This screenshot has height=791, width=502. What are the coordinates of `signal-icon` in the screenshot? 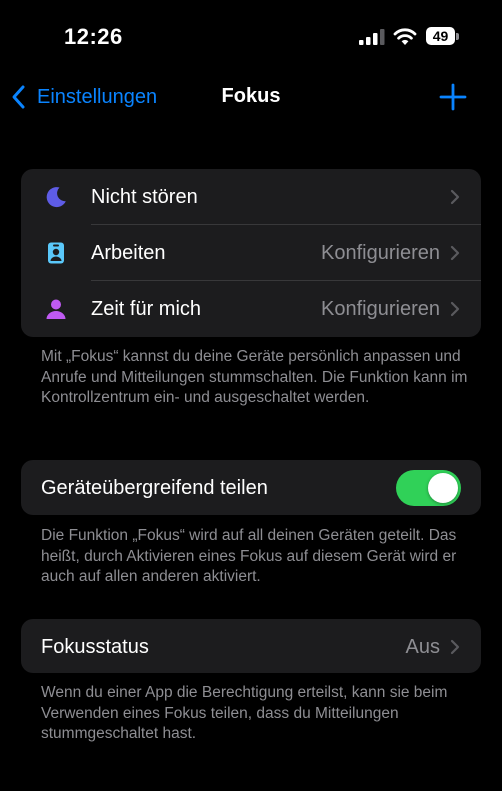 It's located at (372, 37).